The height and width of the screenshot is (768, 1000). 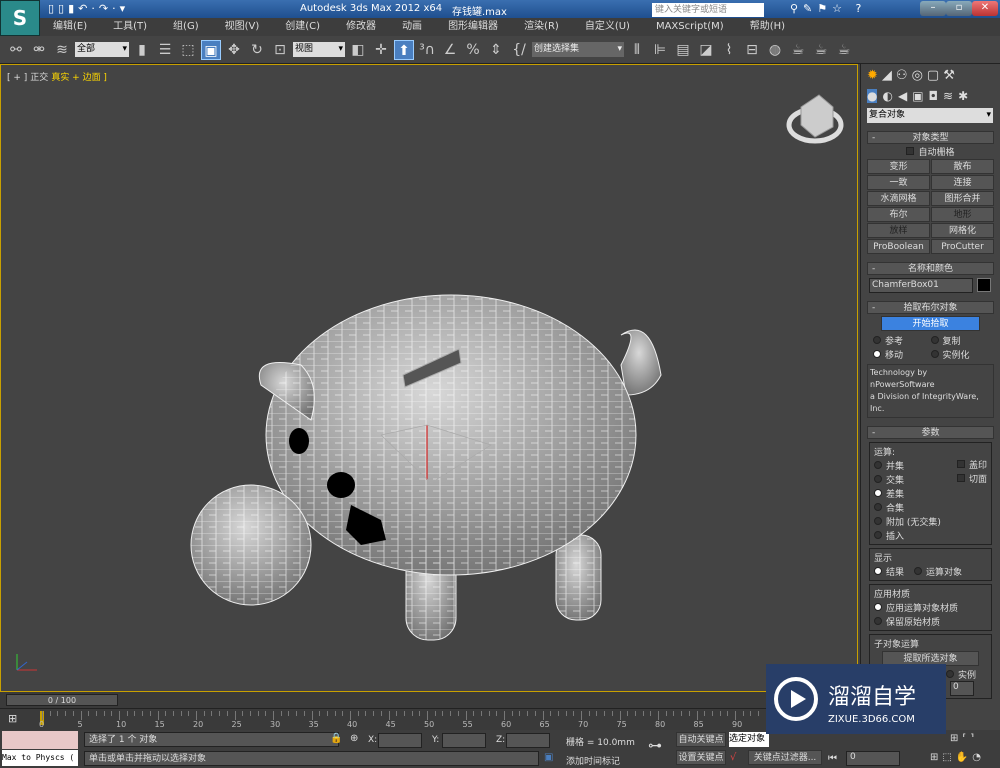 I want to click on shapemerge-button: 图形合并, so click(x=962, y=198).